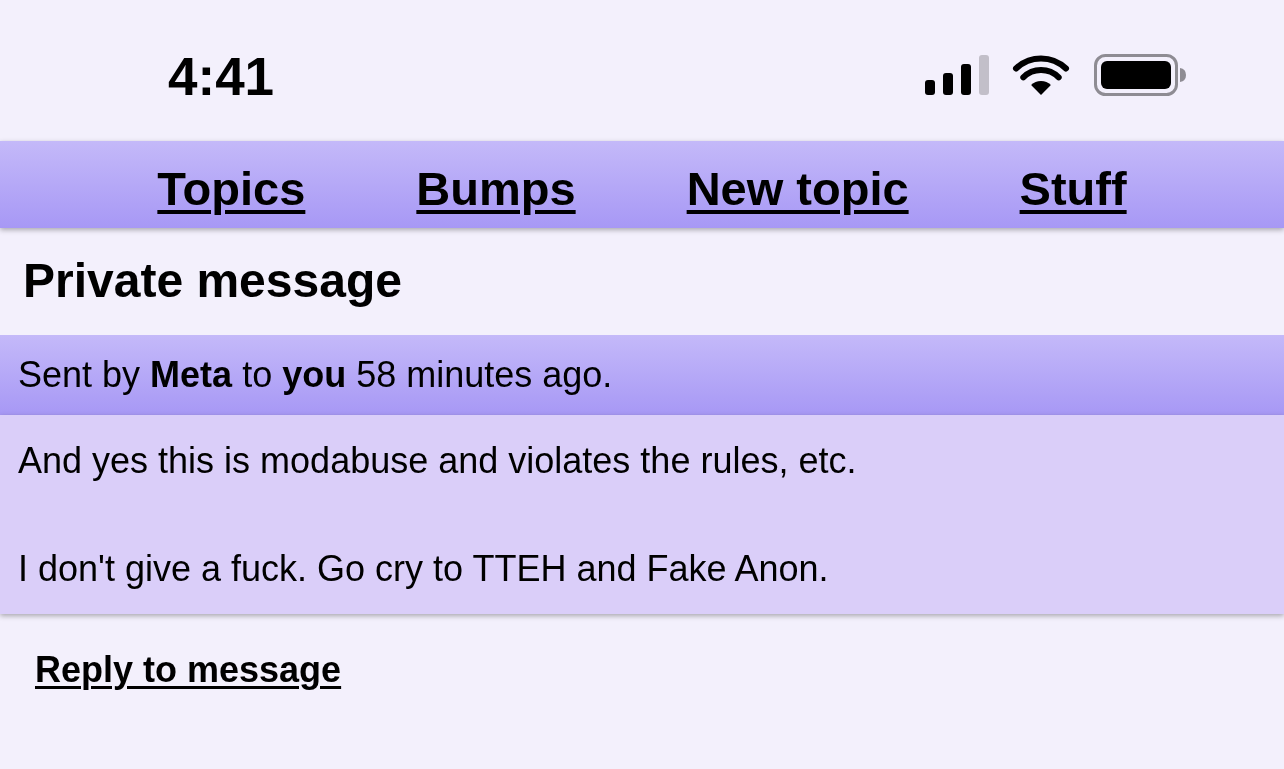 This screenshot has height=769, width=1284. I want to click on page-title: Private message, so click(212, 281).